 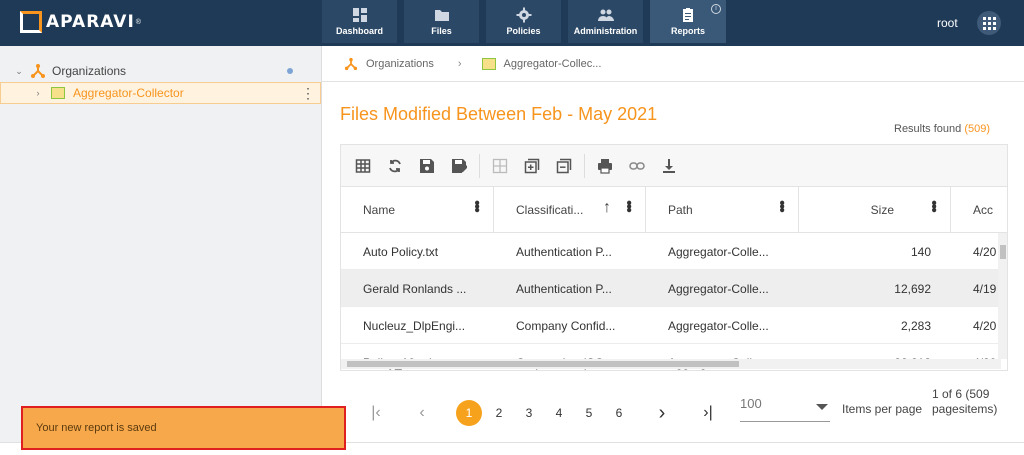 I want to click on save-as-button, so click(x=459, y=166).